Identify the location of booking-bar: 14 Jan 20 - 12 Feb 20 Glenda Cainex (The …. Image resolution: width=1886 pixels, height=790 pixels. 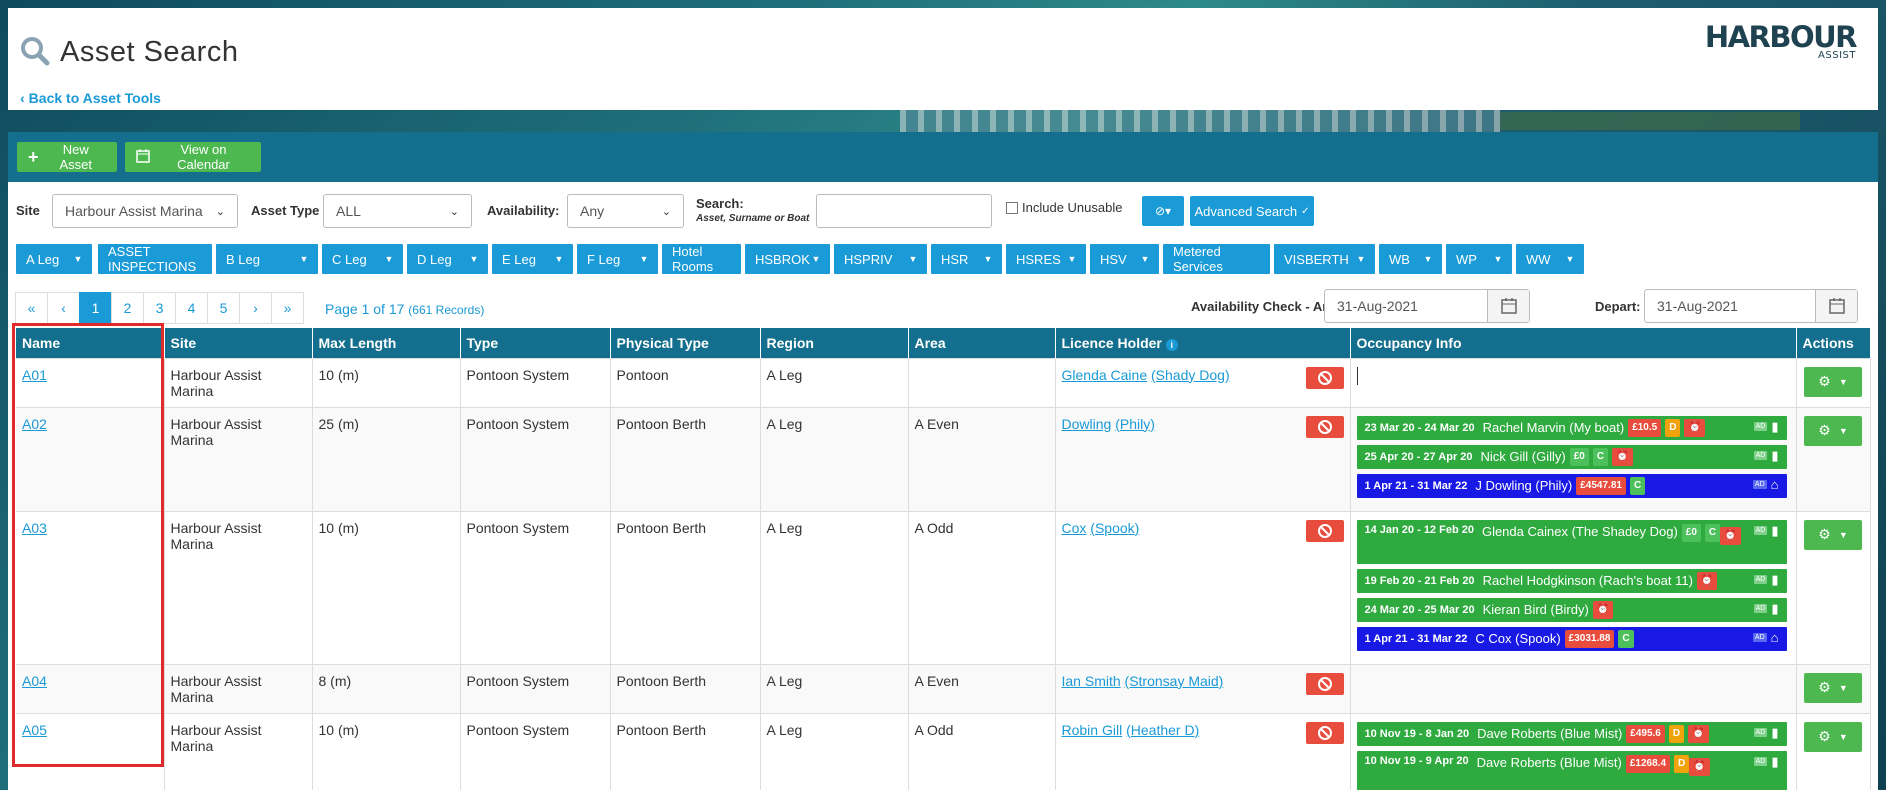
(1571, 541).